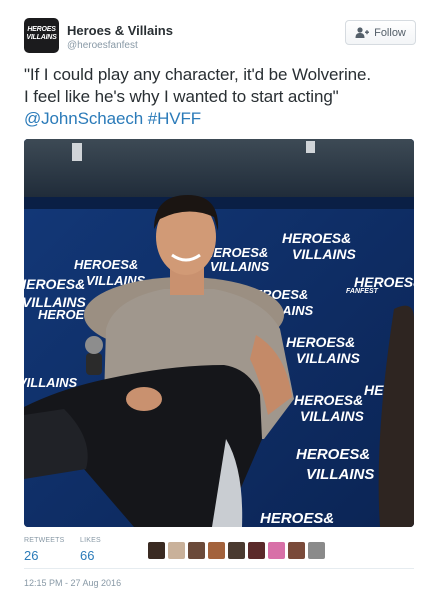 Image resolution: width=438 pixels, height=596 pixels. I want to click on tweet-stats: RETWEETS 26 LIKES 66, so click(219, 551).